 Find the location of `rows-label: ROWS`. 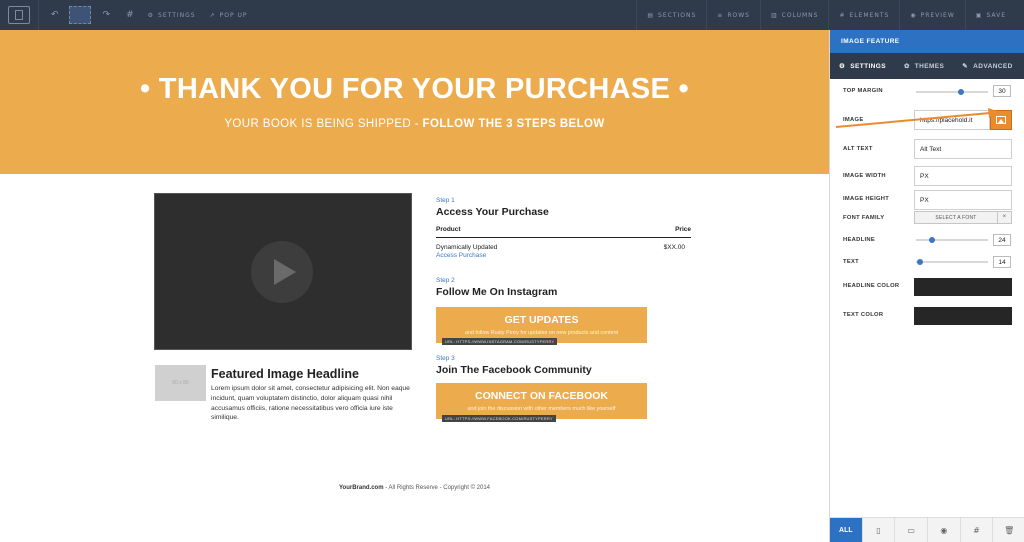

rows-label: ROWS is located at coordinates (738, 15).